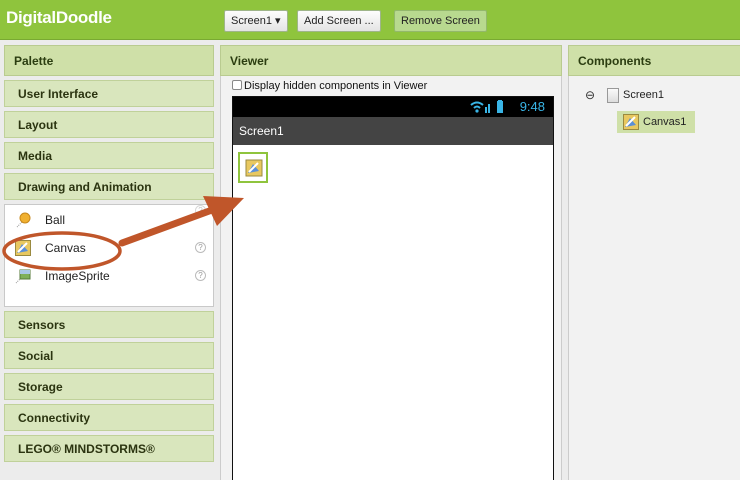 This screenshot has width=740, height=480. I want to click on viewer-canvas-component, so click(253, 167).